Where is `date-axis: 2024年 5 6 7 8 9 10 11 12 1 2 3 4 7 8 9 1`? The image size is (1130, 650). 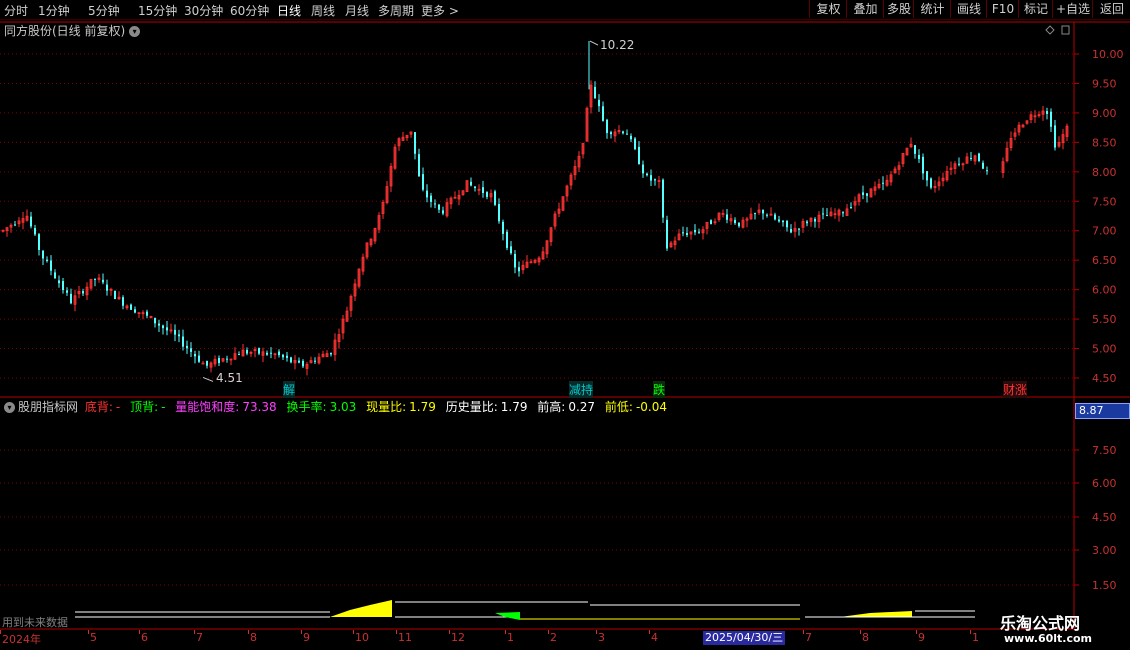 date-axis: 2024年 5 6 7 8 9 10 11 12 1 2 3 4 7 8 9 1 is located at coordinates (537, 639).